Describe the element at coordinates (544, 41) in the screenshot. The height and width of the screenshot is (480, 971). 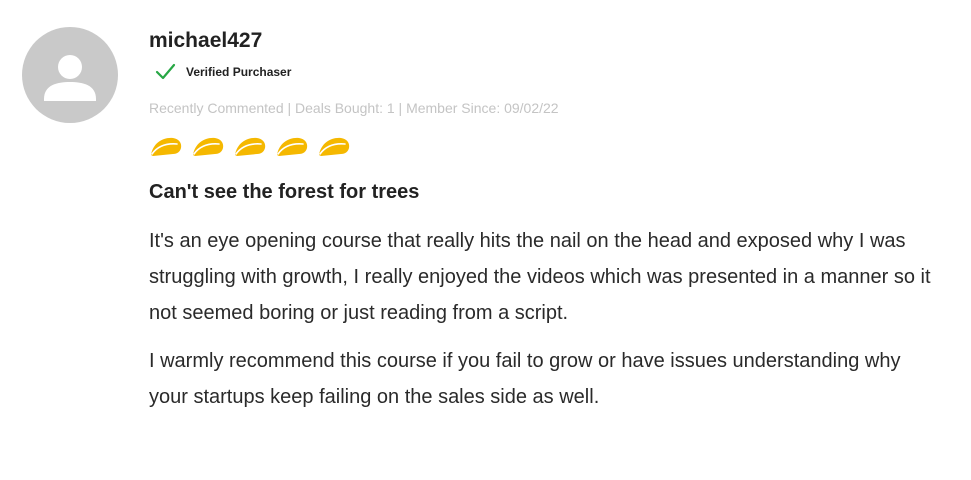
I see `reviewer-username: michael427` at that location.